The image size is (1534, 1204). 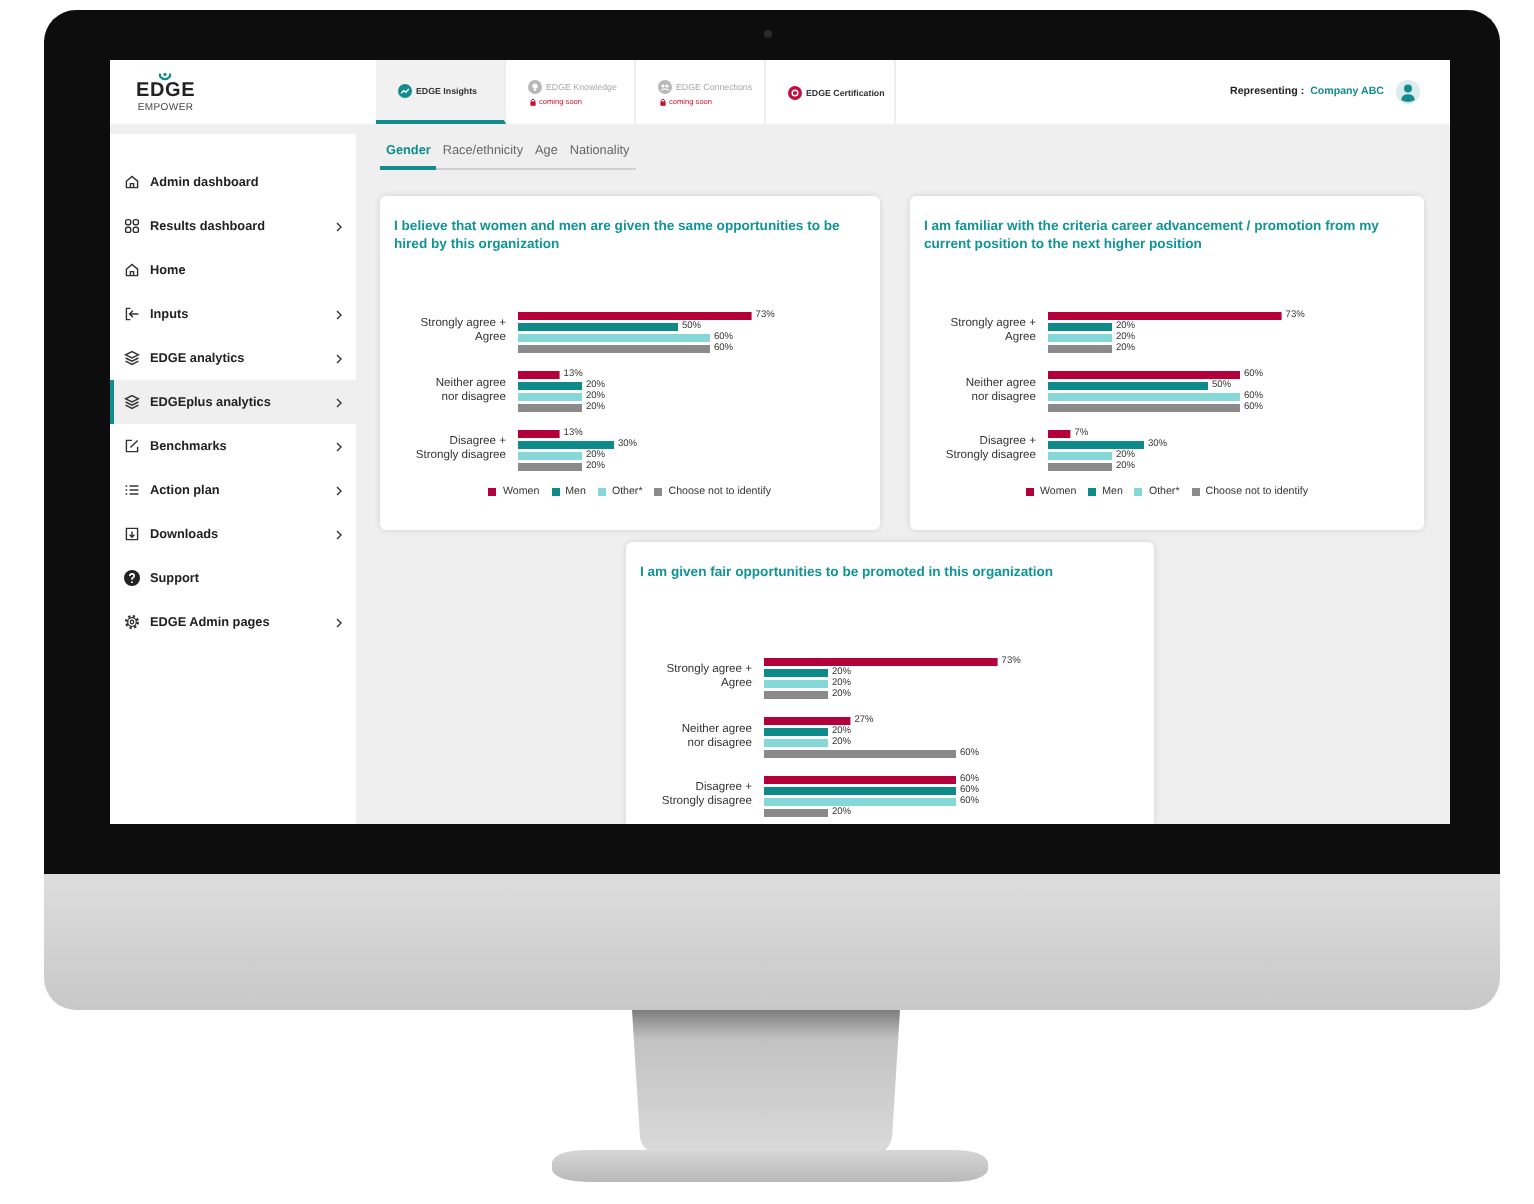 What do you see at coordinates (132, 622) in the screenshot?
I see `settings-icon` at bounding box center [132, 622].